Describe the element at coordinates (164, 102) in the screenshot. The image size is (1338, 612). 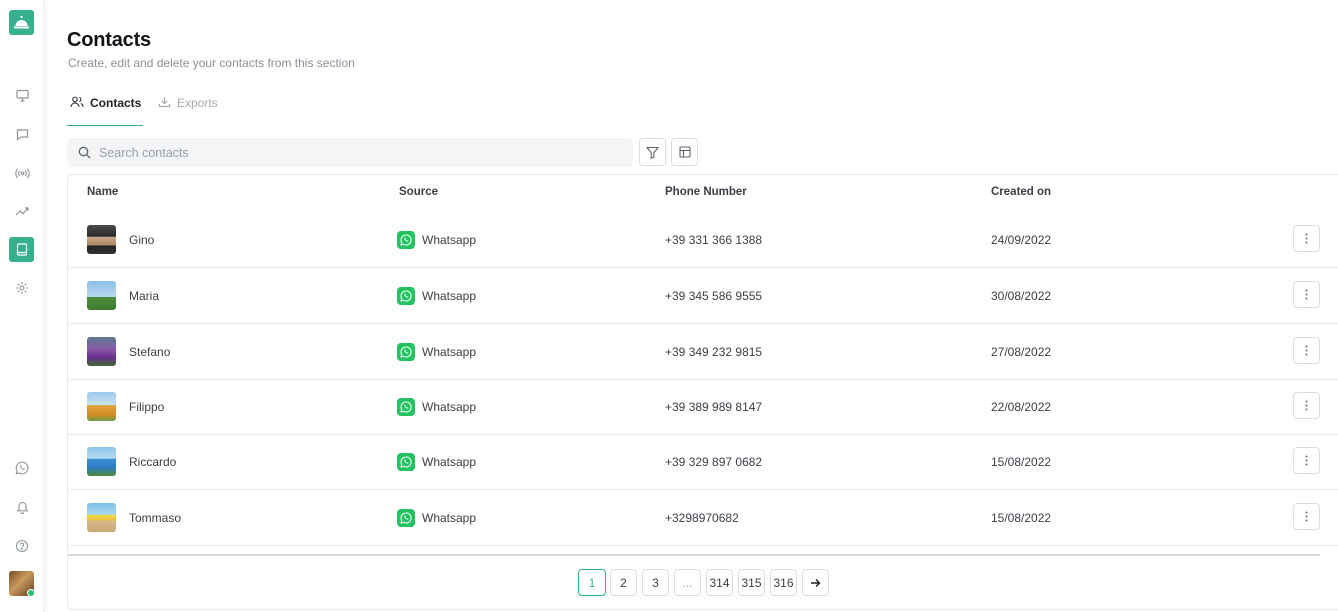
I see `download-icon` at that location.